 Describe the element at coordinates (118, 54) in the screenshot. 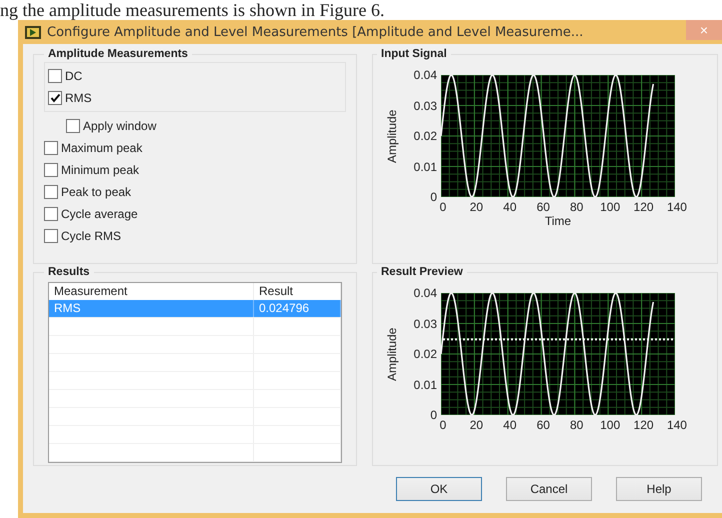

I see `panel-title: Amplitude Measurements` at that location.